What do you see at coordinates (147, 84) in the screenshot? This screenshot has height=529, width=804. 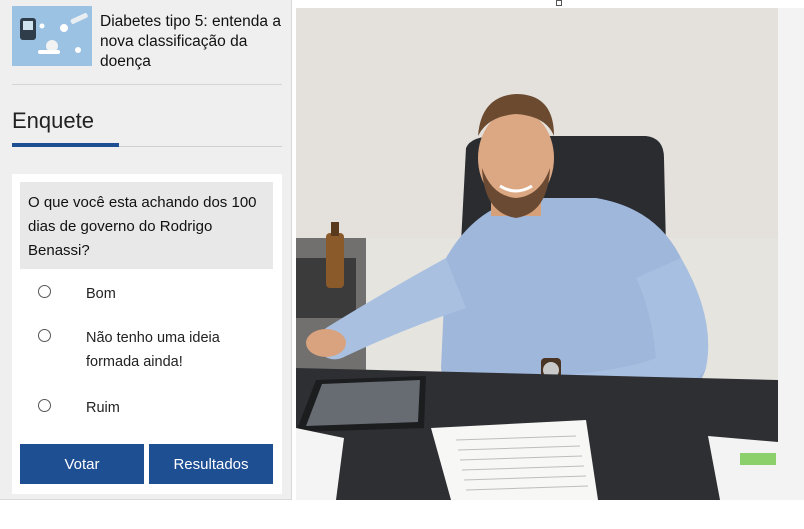 I see `divider` at bounding box center [147, 84].